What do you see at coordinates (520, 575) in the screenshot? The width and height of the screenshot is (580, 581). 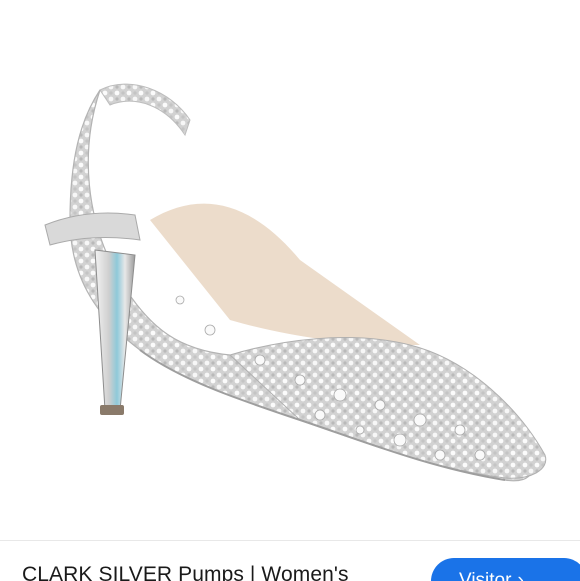 I see `chevron-right-icon: ›` at bounding box center [520, 575].